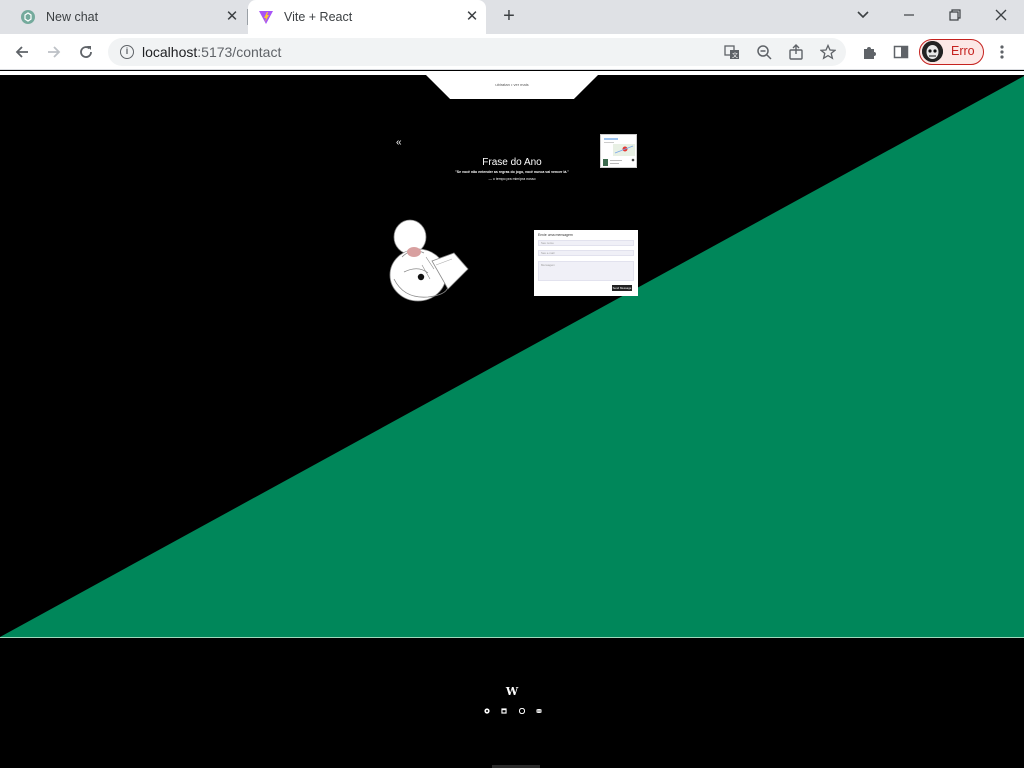  What do you see at coordinates (539, 707) in the screenshot?
I see `discord-icon` at bounding box center [539, 707].